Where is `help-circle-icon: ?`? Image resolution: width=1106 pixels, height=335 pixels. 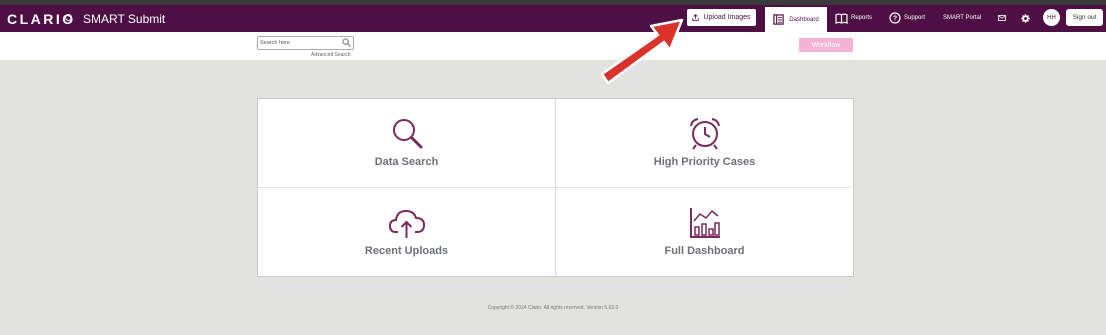 help-circle-icon: ? is located at coordinates (895, 18).